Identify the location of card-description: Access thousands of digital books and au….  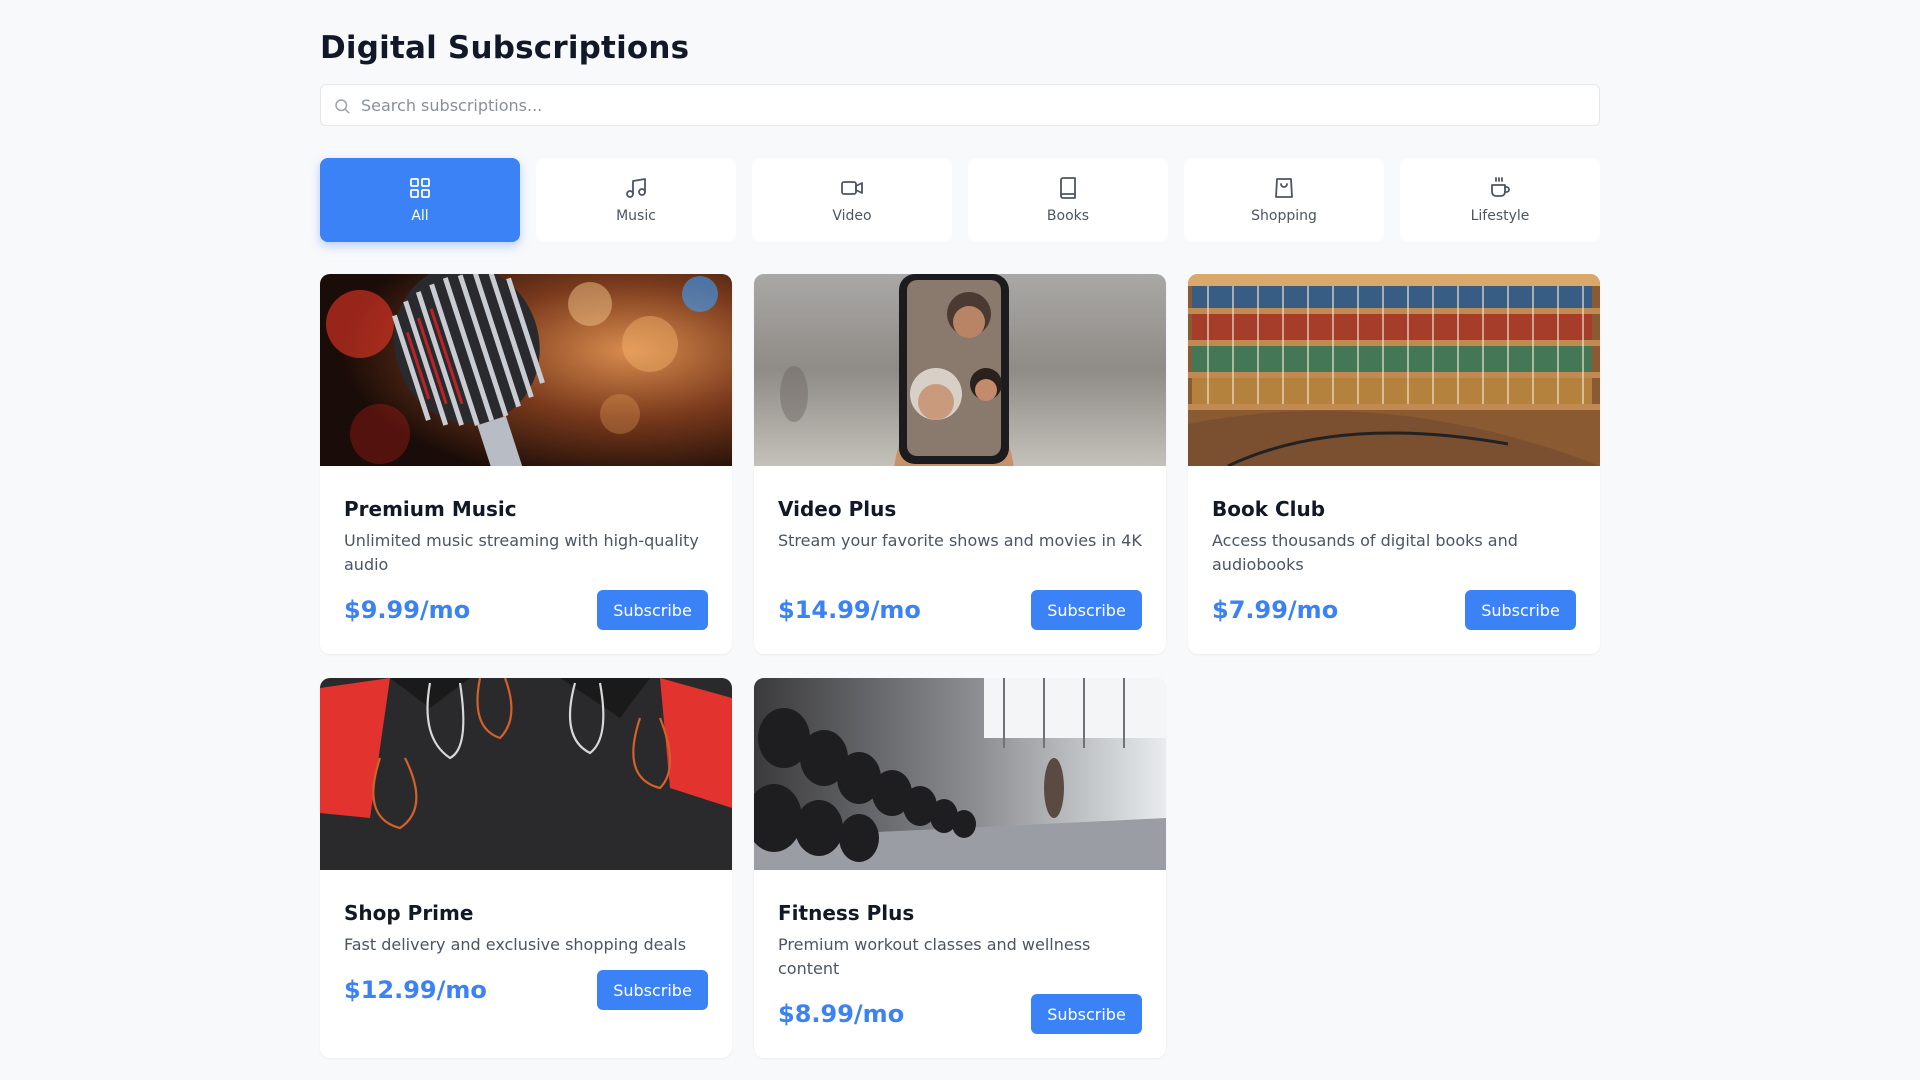
(1365, 552).